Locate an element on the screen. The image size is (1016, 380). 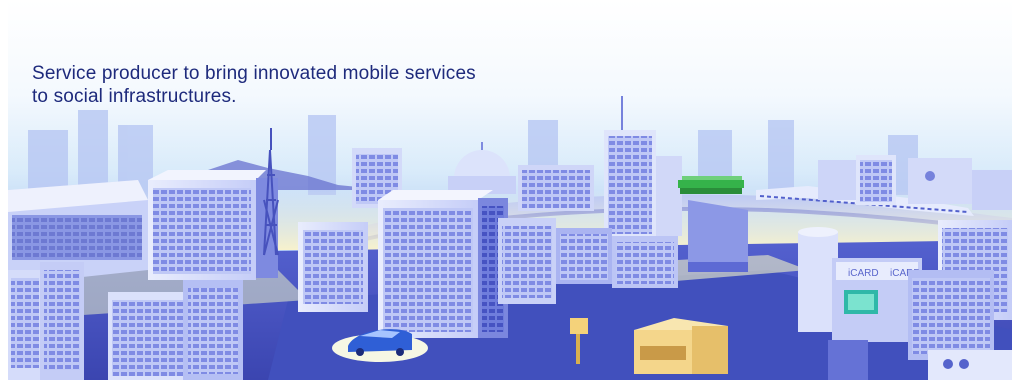
sign-icard-1: iCARD is located at coordinates (863, 273).